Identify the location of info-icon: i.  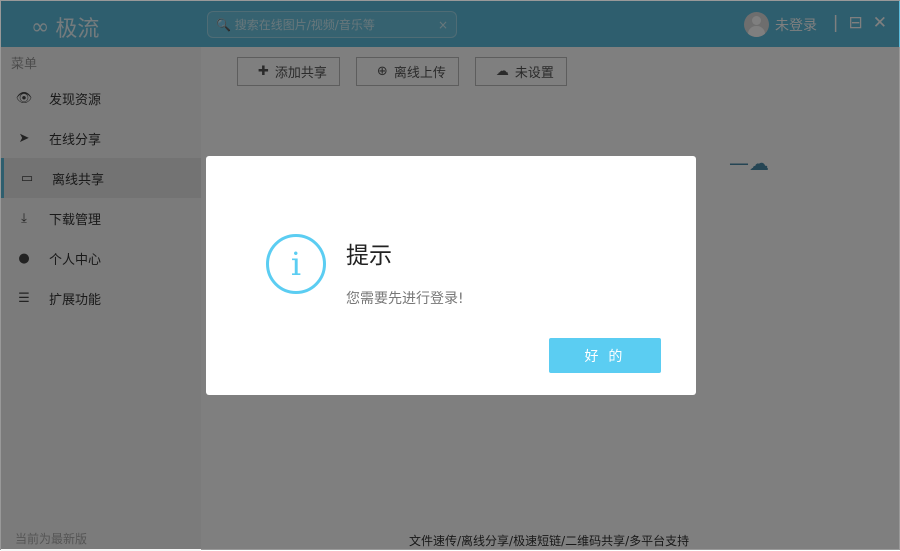
(296, 264).